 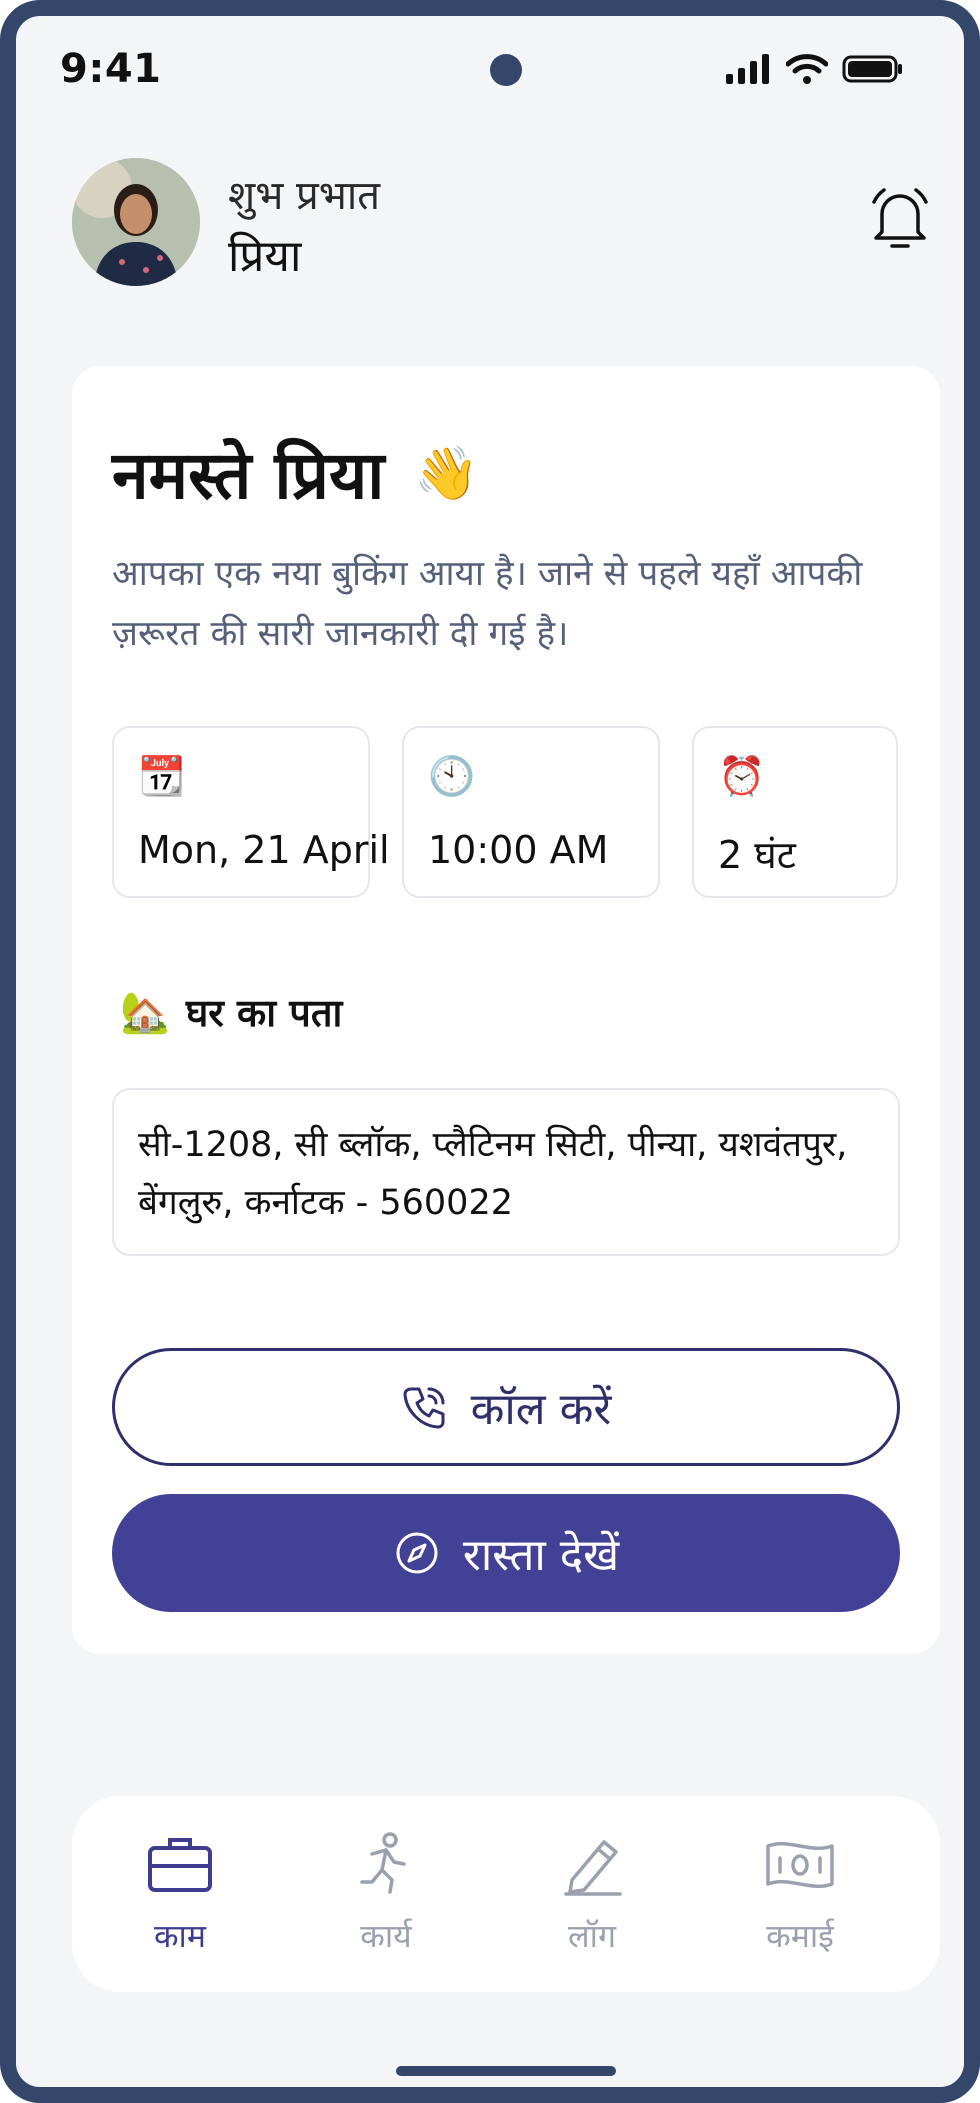 What do you see at coordinates (757, 855) in the screenshot?
I see `duration-value: 2 घंट` at bounding box center [757, 855].